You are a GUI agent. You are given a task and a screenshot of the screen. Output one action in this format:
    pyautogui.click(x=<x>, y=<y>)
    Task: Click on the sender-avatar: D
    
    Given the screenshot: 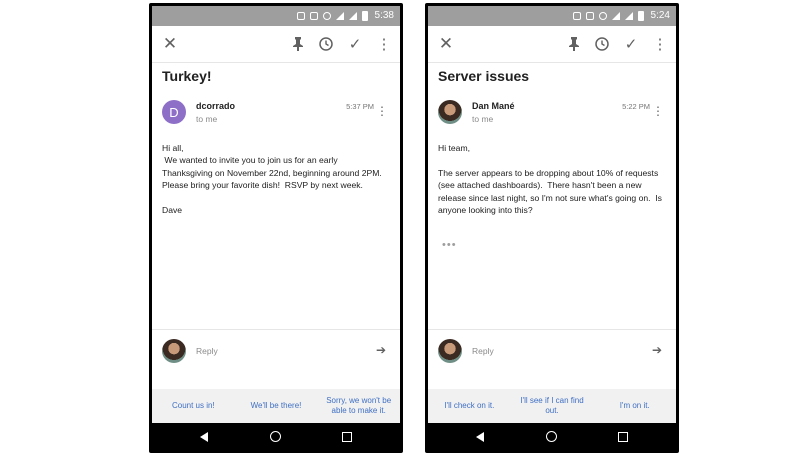 What is the action you would take?
    pyautogui.click(x=174, y=112)
    